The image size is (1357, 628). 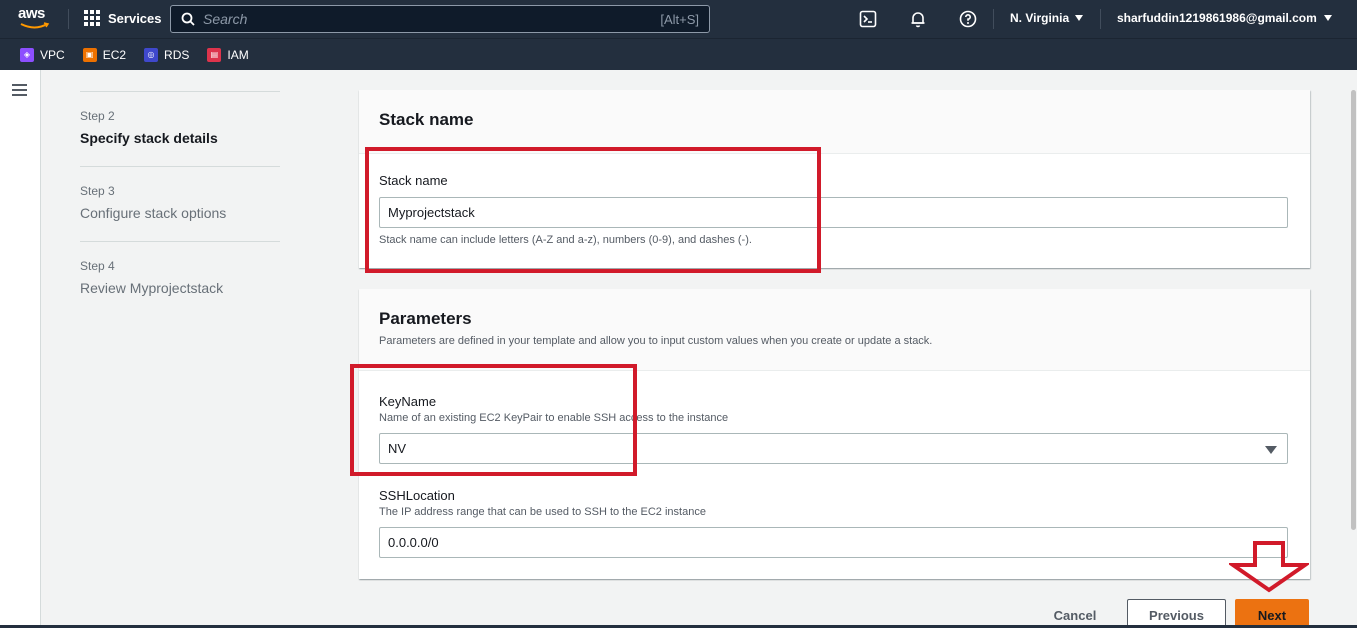 I want to click on search-shortcut-hint: [Alt+S], so click(x=679, y=19).